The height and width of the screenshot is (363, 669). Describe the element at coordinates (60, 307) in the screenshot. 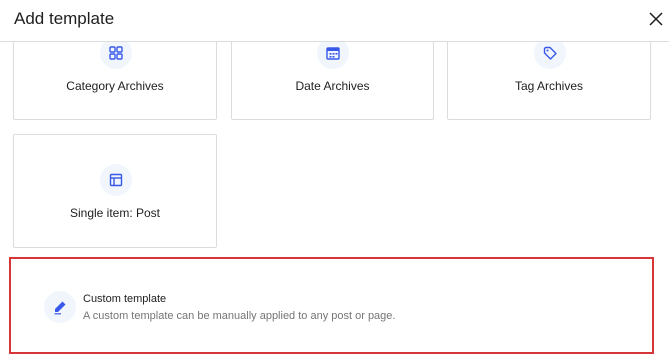

I see `pencil-icon` at that location.